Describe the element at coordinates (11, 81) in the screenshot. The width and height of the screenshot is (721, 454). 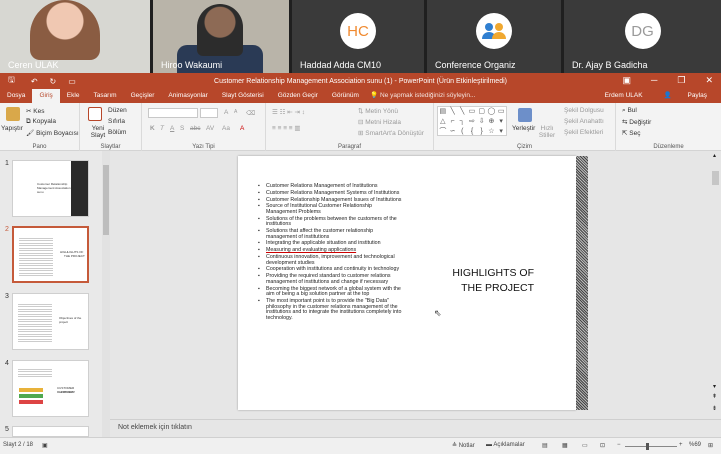
I see `save-icon: 🖫` at that location.